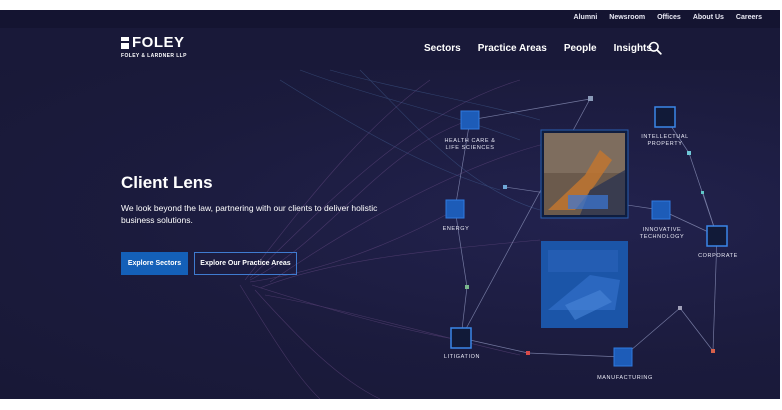 The image size is (782, 410). What do you see at coordinates (154, 263) in the screenshot?
I see `explore-sectors-button: Explore Sectors` at bounding box center [154, 263].